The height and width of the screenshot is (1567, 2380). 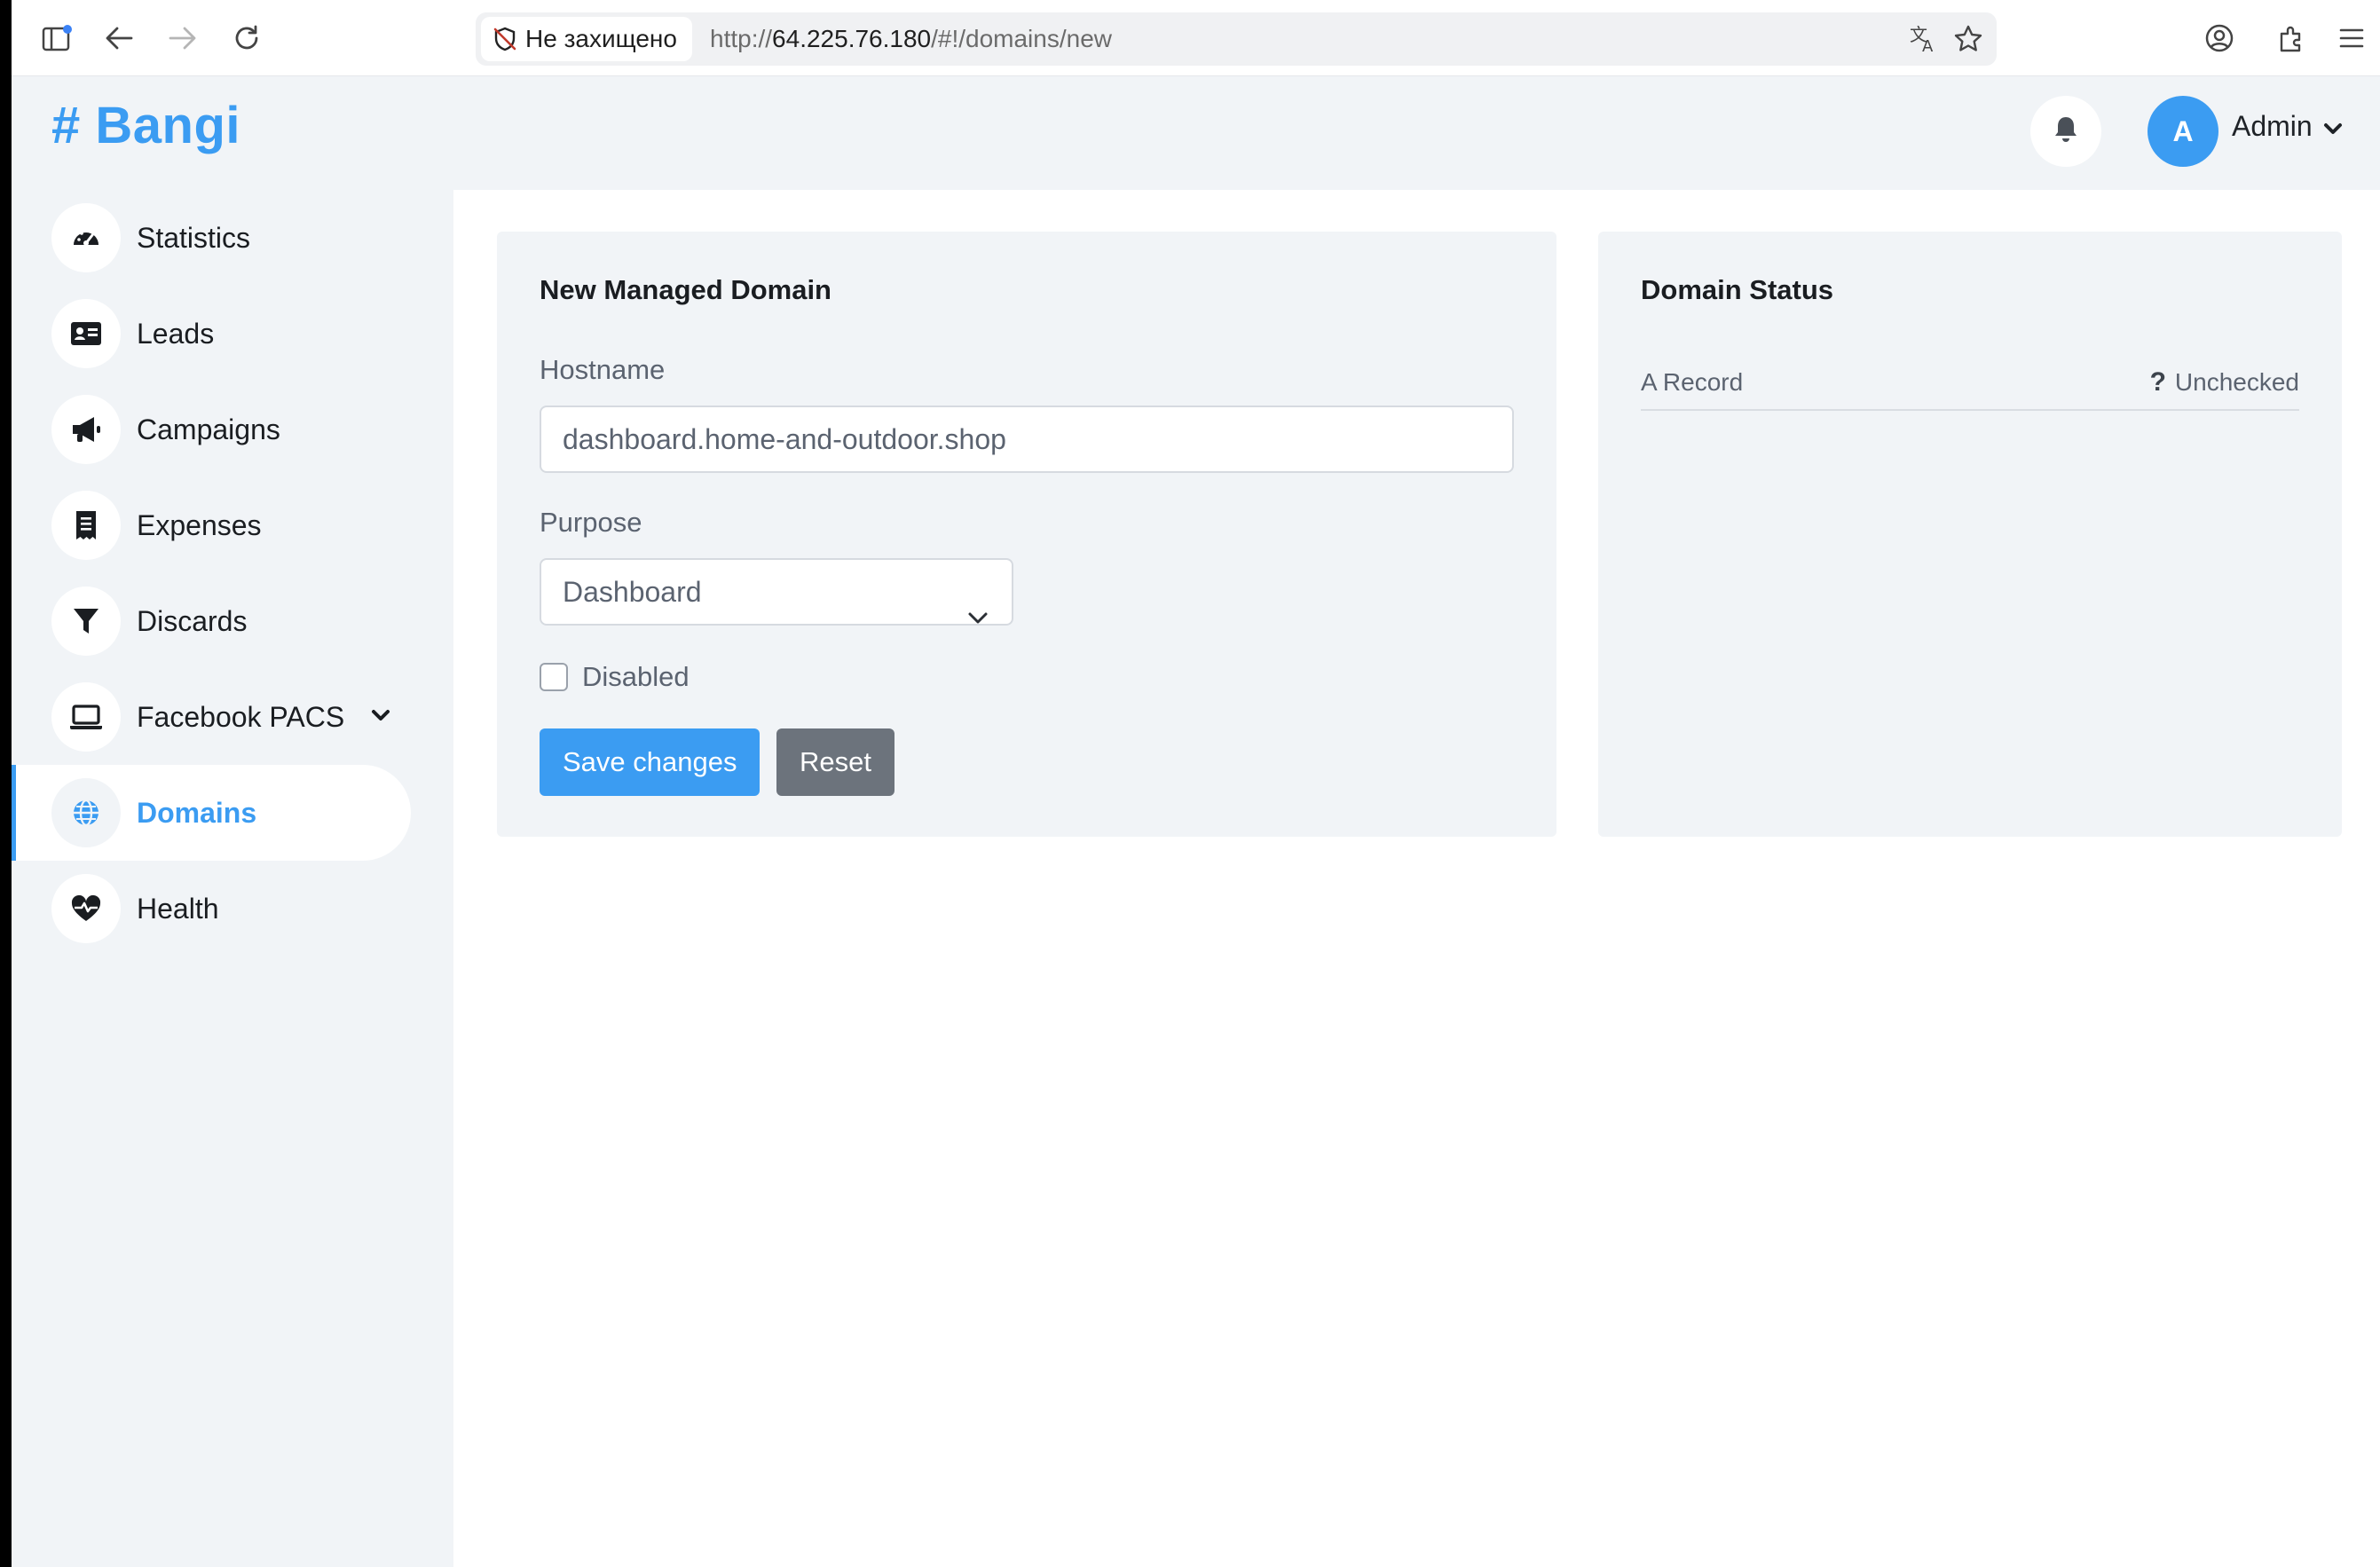 What do you see at coordinates (178, 909) in the screenshot?
I see `sidebar-item-label: Health` at bounding box center [178, 909].